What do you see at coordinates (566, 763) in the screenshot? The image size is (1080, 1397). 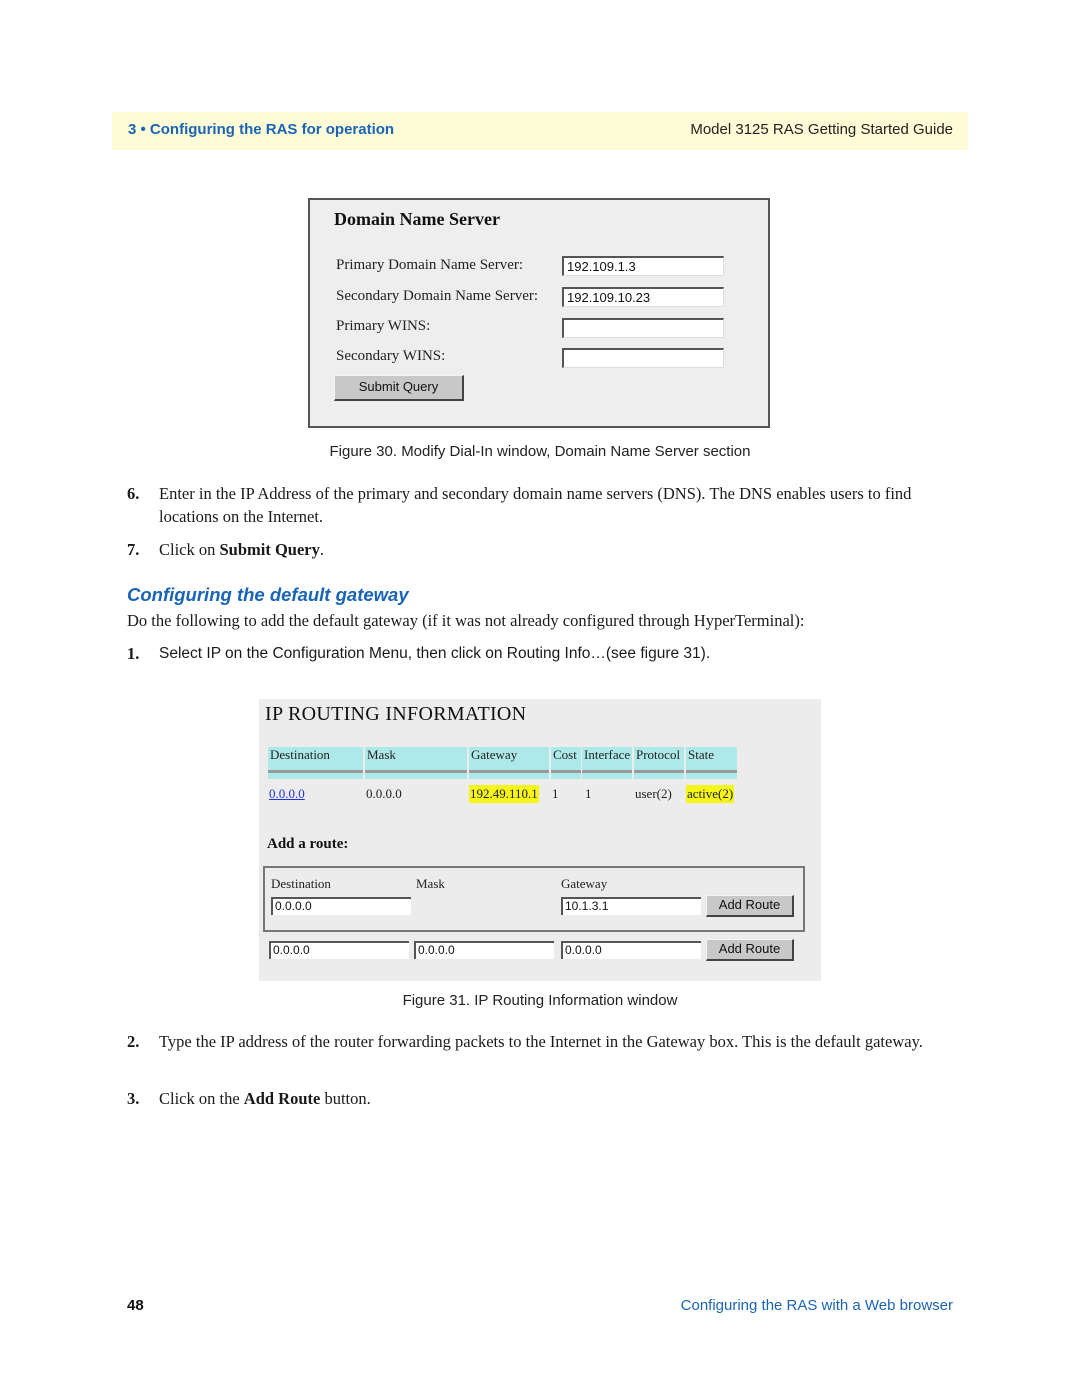 I see `col-header-cost: Cost` at bounding box center [566, 763].